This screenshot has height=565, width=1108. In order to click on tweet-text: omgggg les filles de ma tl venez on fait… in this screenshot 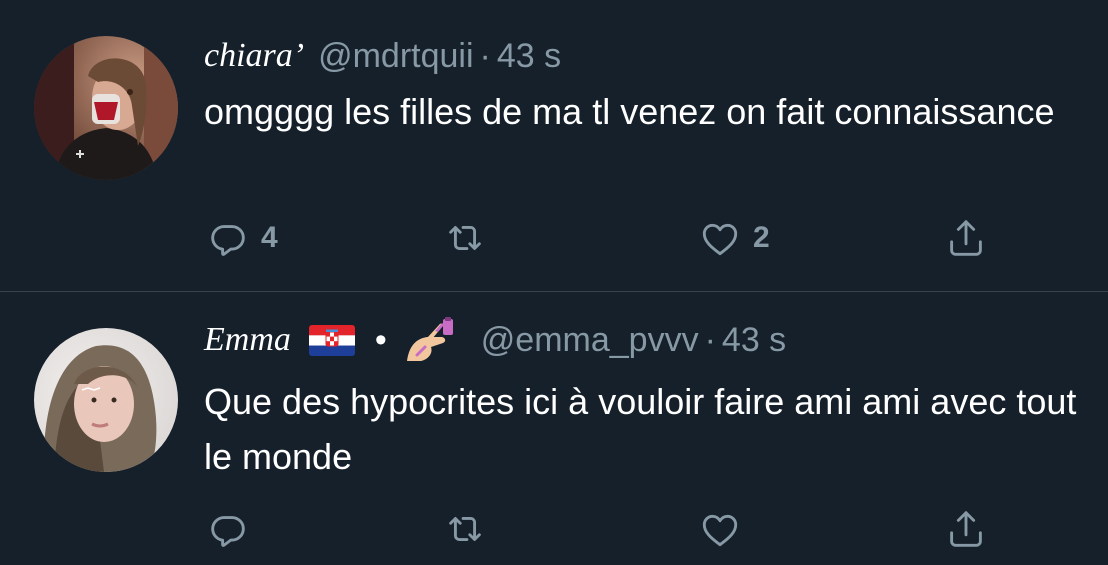, I will do `click(629, 111)`.